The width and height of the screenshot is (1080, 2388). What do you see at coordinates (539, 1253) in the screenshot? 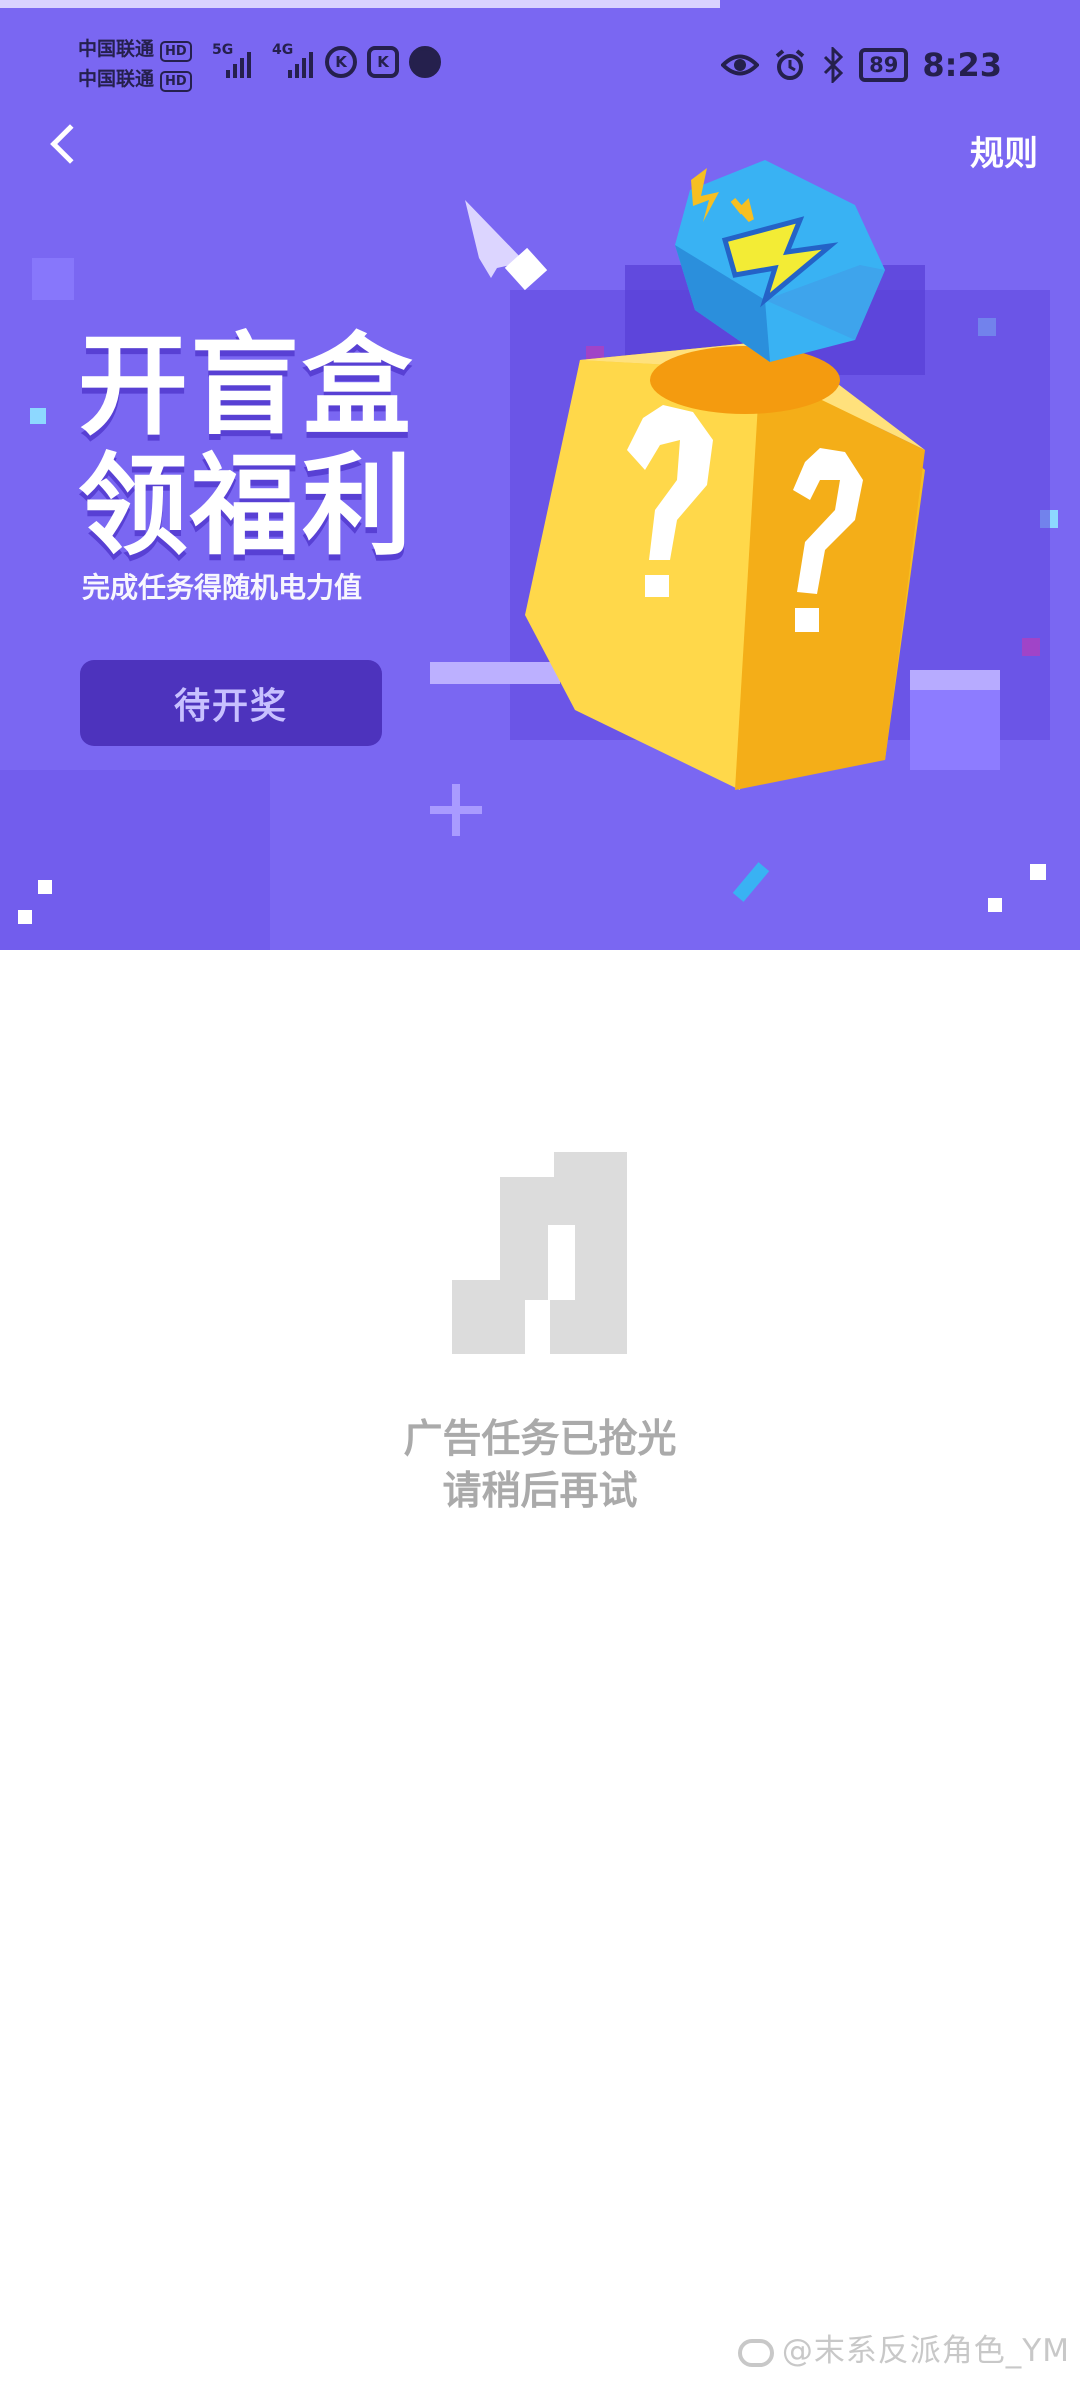
I see `empty-music-icon` at bounding box center [539, 1253].